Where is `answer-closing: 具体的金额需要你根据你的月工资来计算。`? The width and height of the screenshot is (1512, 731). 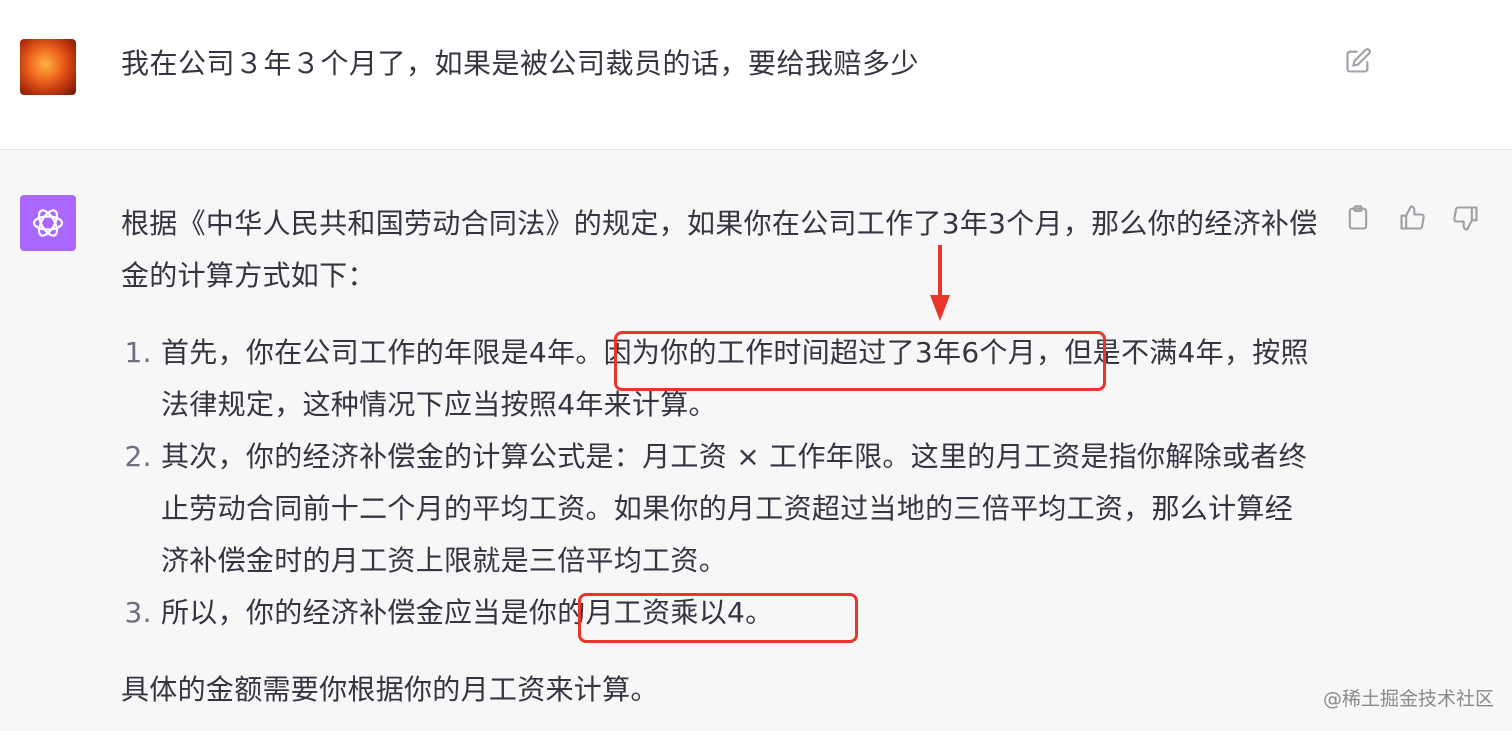
answer-closing: 具体的金额需要你根据你的月工资来计算。 is located at coordinates (390, 689).